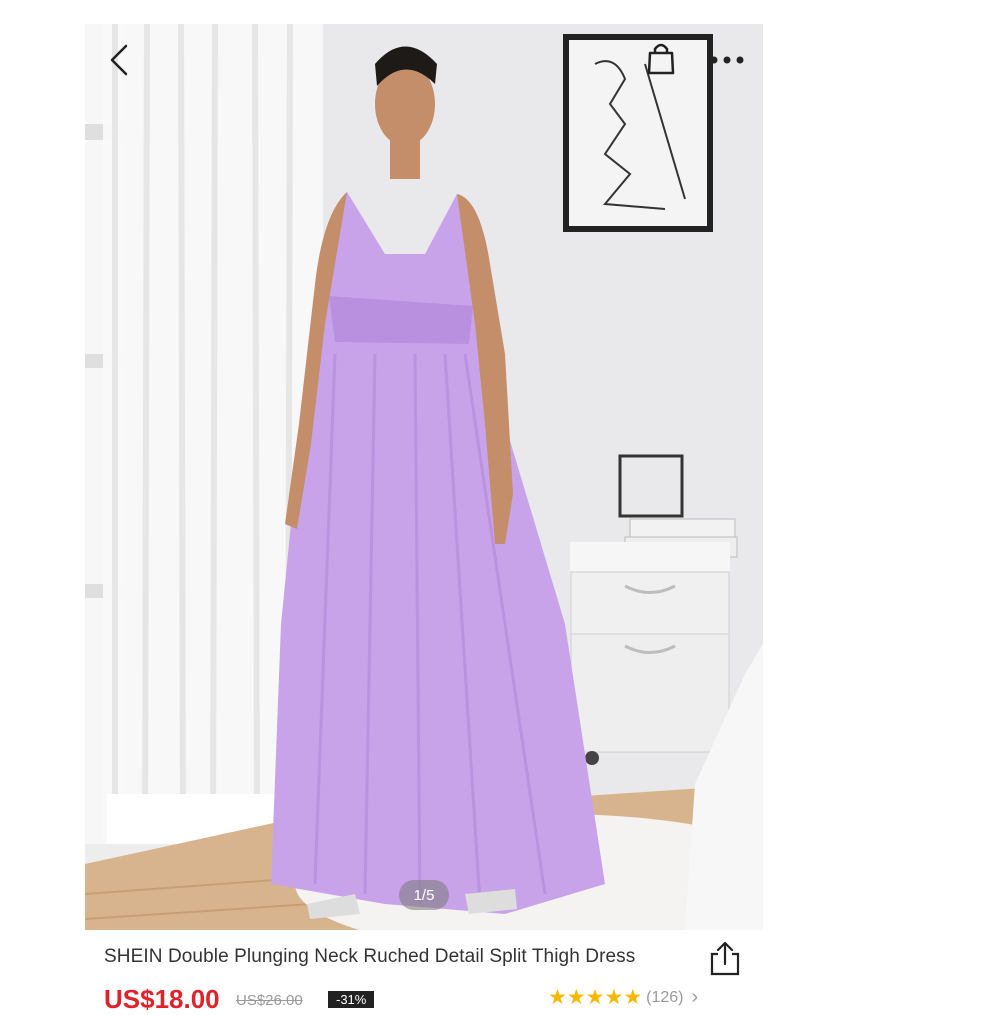 The height and width of the screenshot is (1015, 1000). I want to click on shopping-bag-icon, so click(661, 59).